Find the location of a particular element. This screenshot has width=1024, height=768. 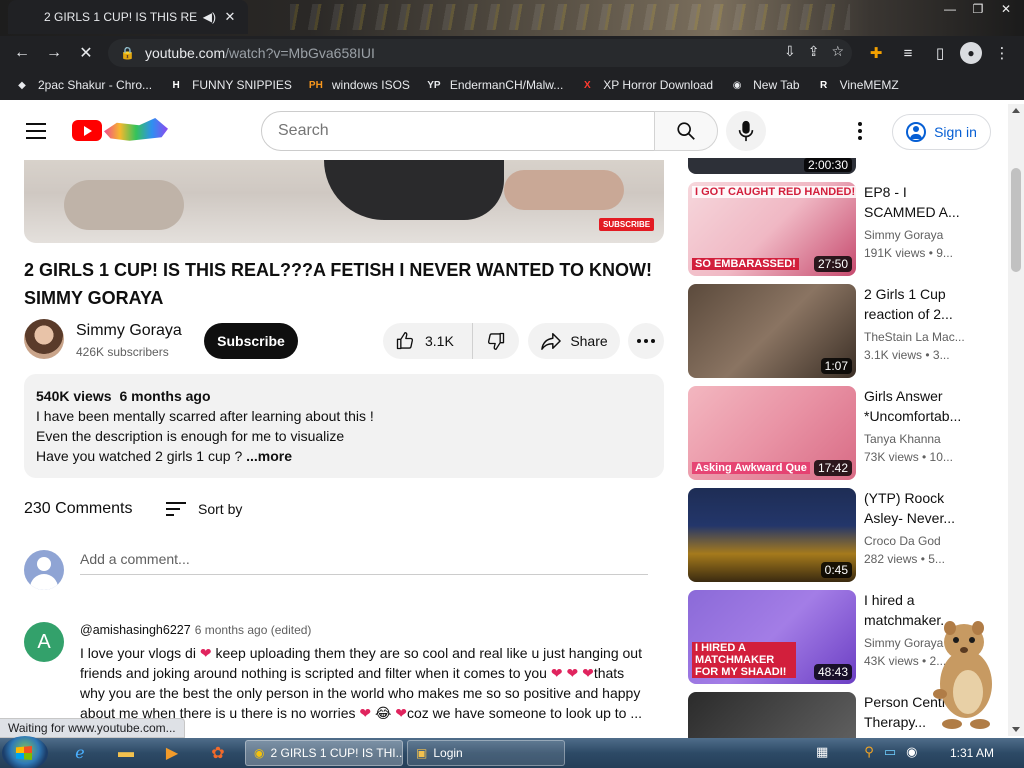

subscribe-watermark: SUBSCRIBE is located at coordinates (627, 224).